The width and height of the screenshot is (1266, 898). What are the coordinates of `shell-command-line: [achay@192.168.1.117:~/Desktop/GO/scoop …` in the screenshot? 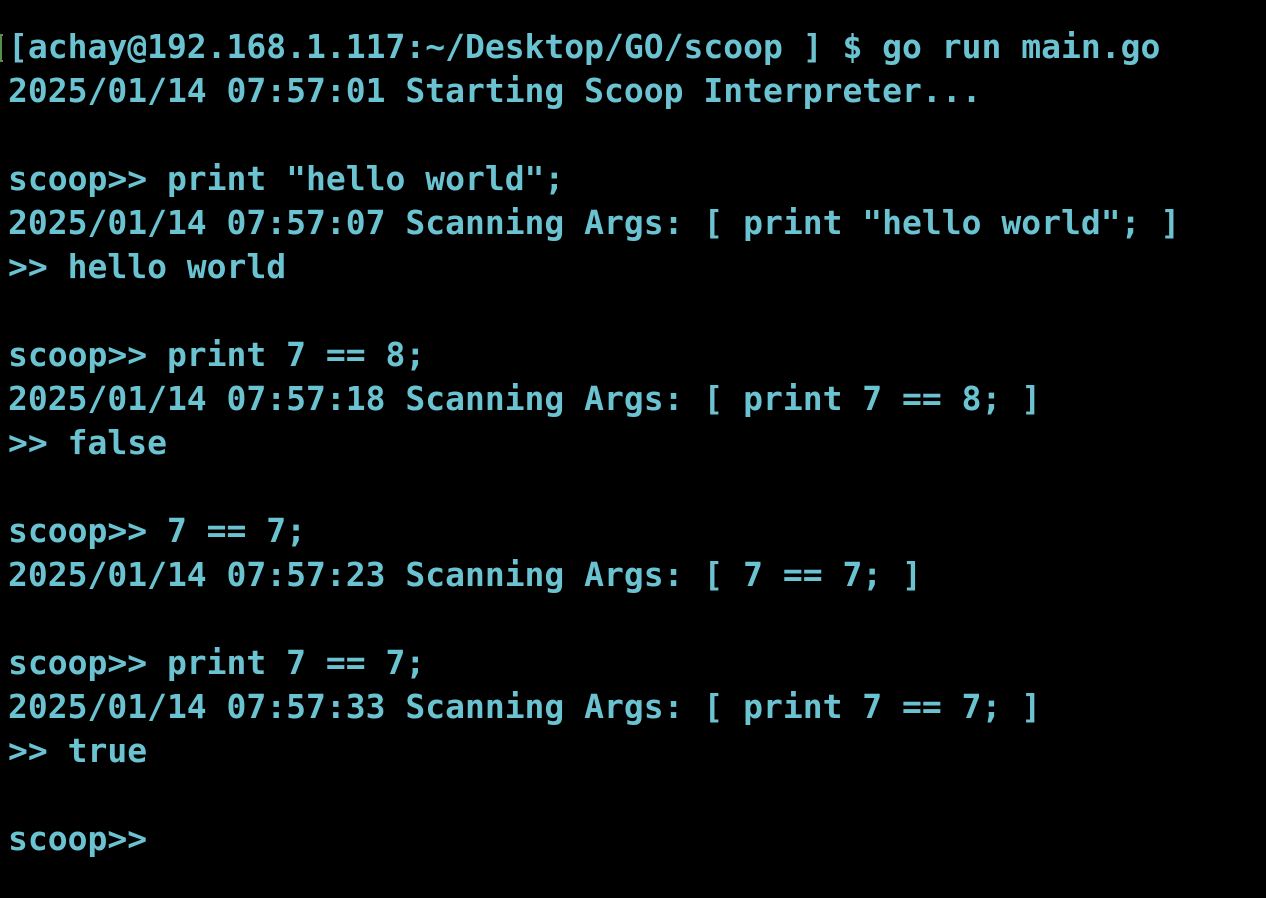 It's located at (584, 46).